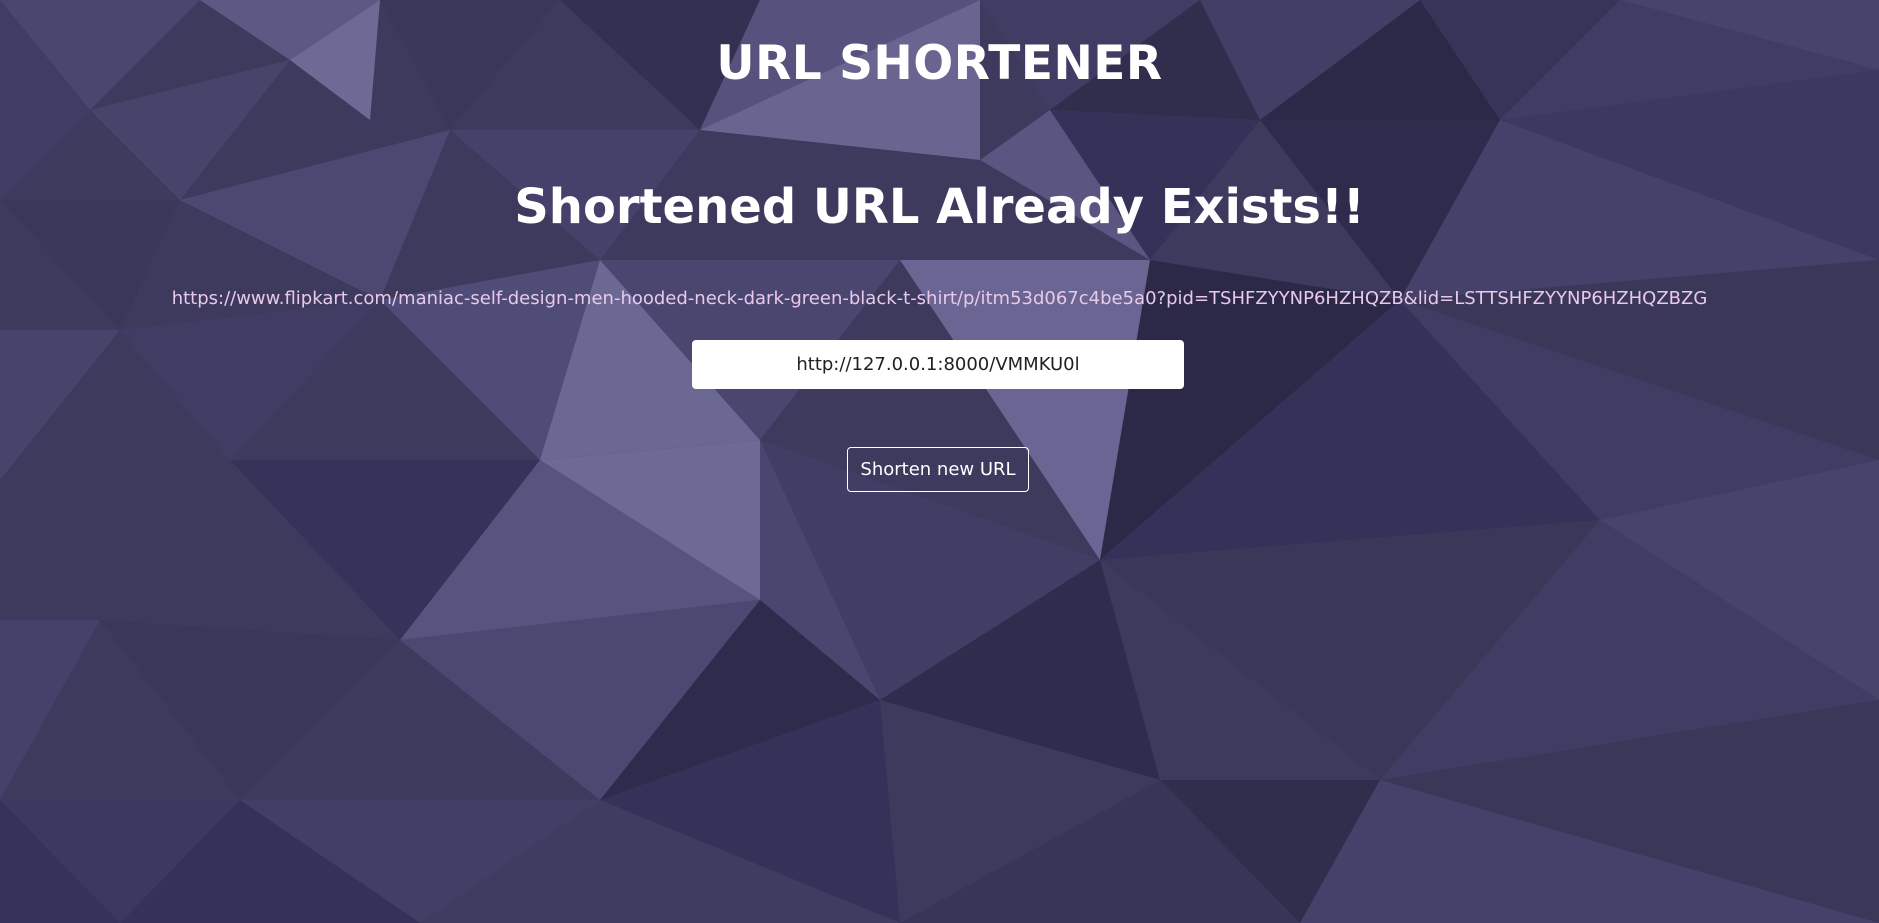 Image resolution: width=1879 pixels, height=923 pixels. I want to click on app-title: URL SHORTENER, so click(939, 63).